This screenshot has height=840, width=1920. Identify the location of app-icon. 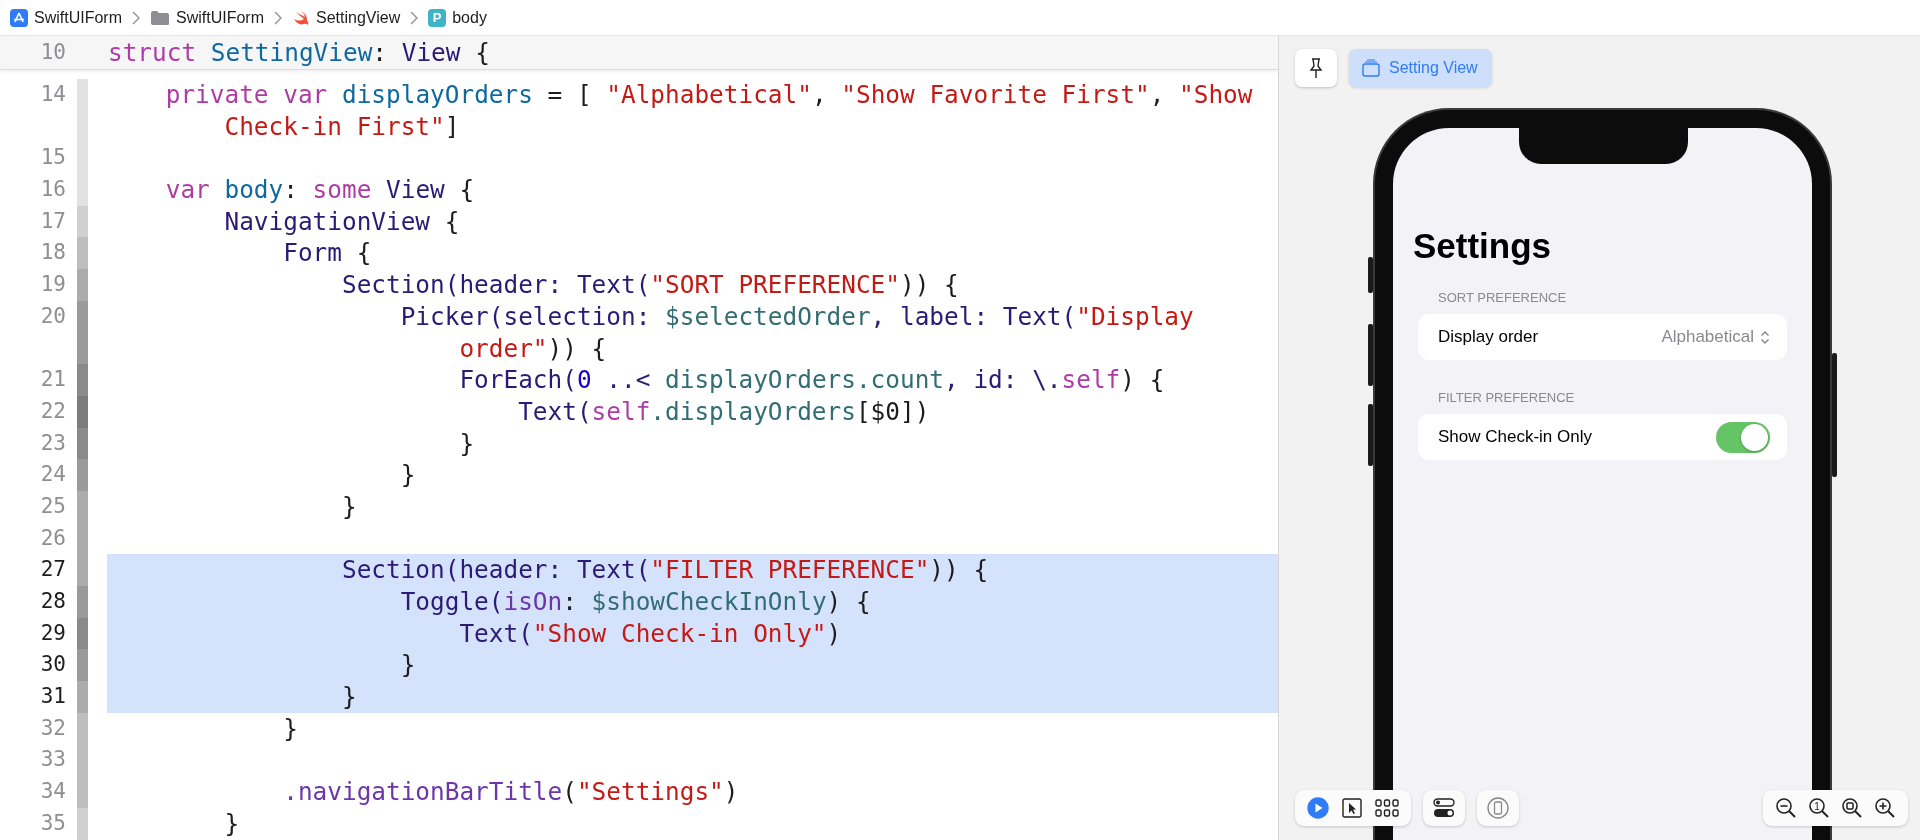
(19, 17).